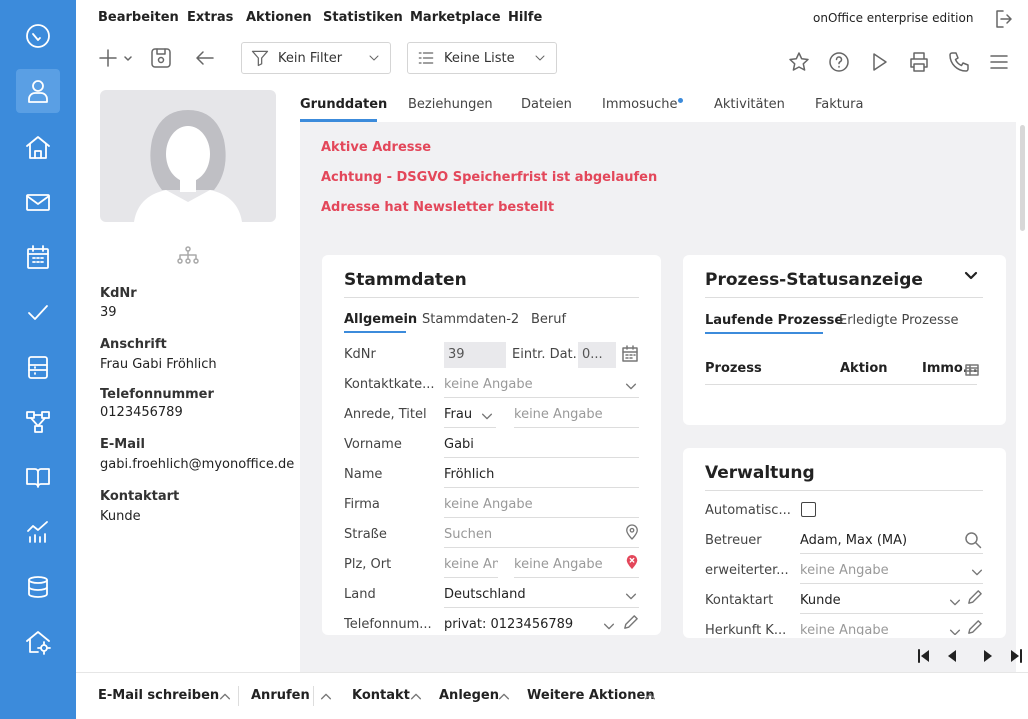 This screenshot has width=1028, height=719. I want to click on menu-hilfe: Hilfe, so click(525, 17).